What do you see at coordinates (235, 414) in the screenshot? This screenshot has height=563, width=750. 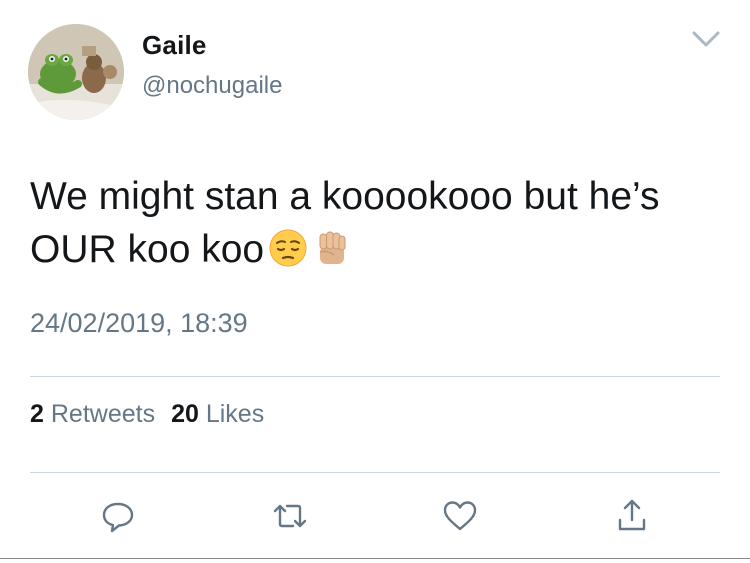 I see `likes-label: Likes` at bounding box center [235, 414].